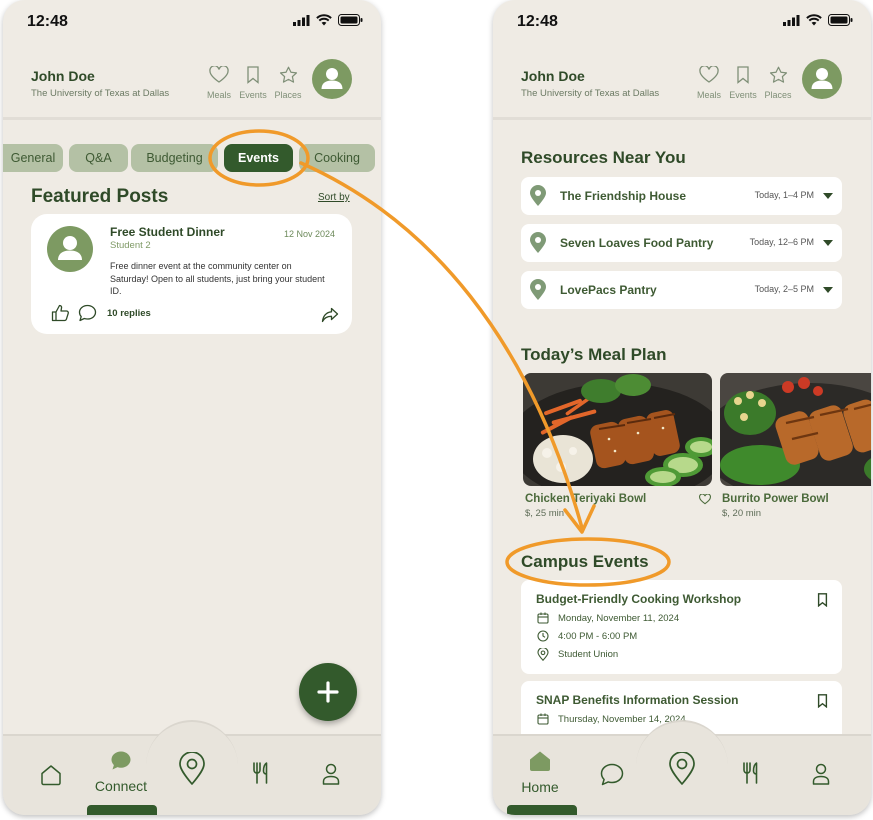 This screenshot has width=873, height=820. I want to click on favorite-heart-icon, so click(705, 499).